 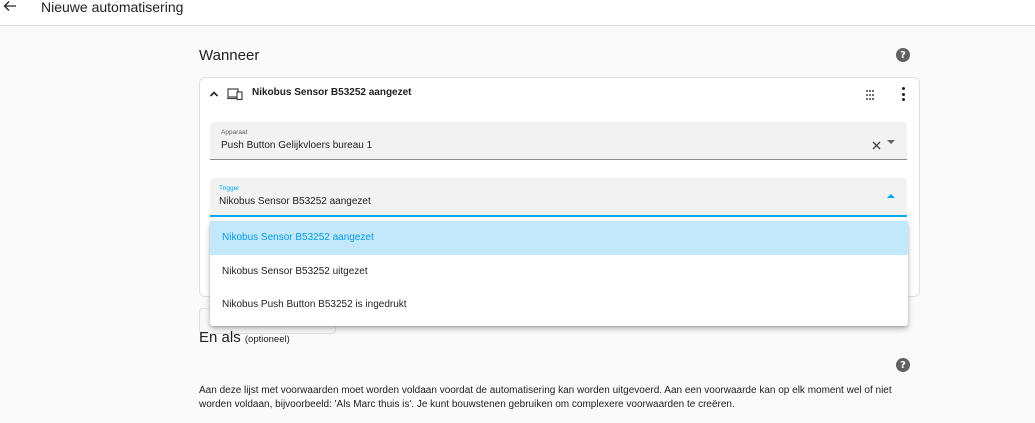 I want to click on page-title: Nieuwe automatisering, so click(x=112, y=7).